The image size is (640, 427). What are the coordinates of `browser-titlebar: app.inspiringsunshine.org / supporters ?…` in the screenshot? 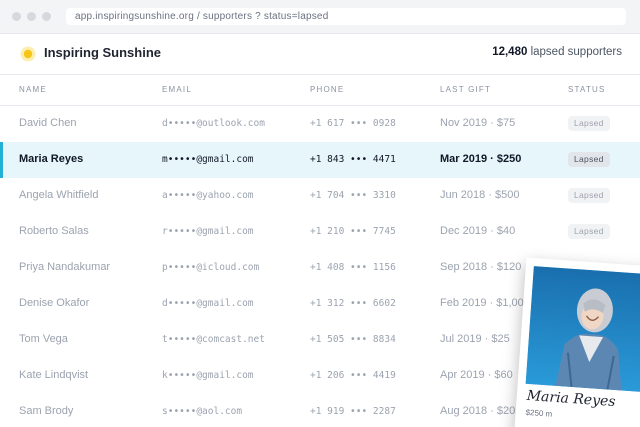 It's located at (320, 17).